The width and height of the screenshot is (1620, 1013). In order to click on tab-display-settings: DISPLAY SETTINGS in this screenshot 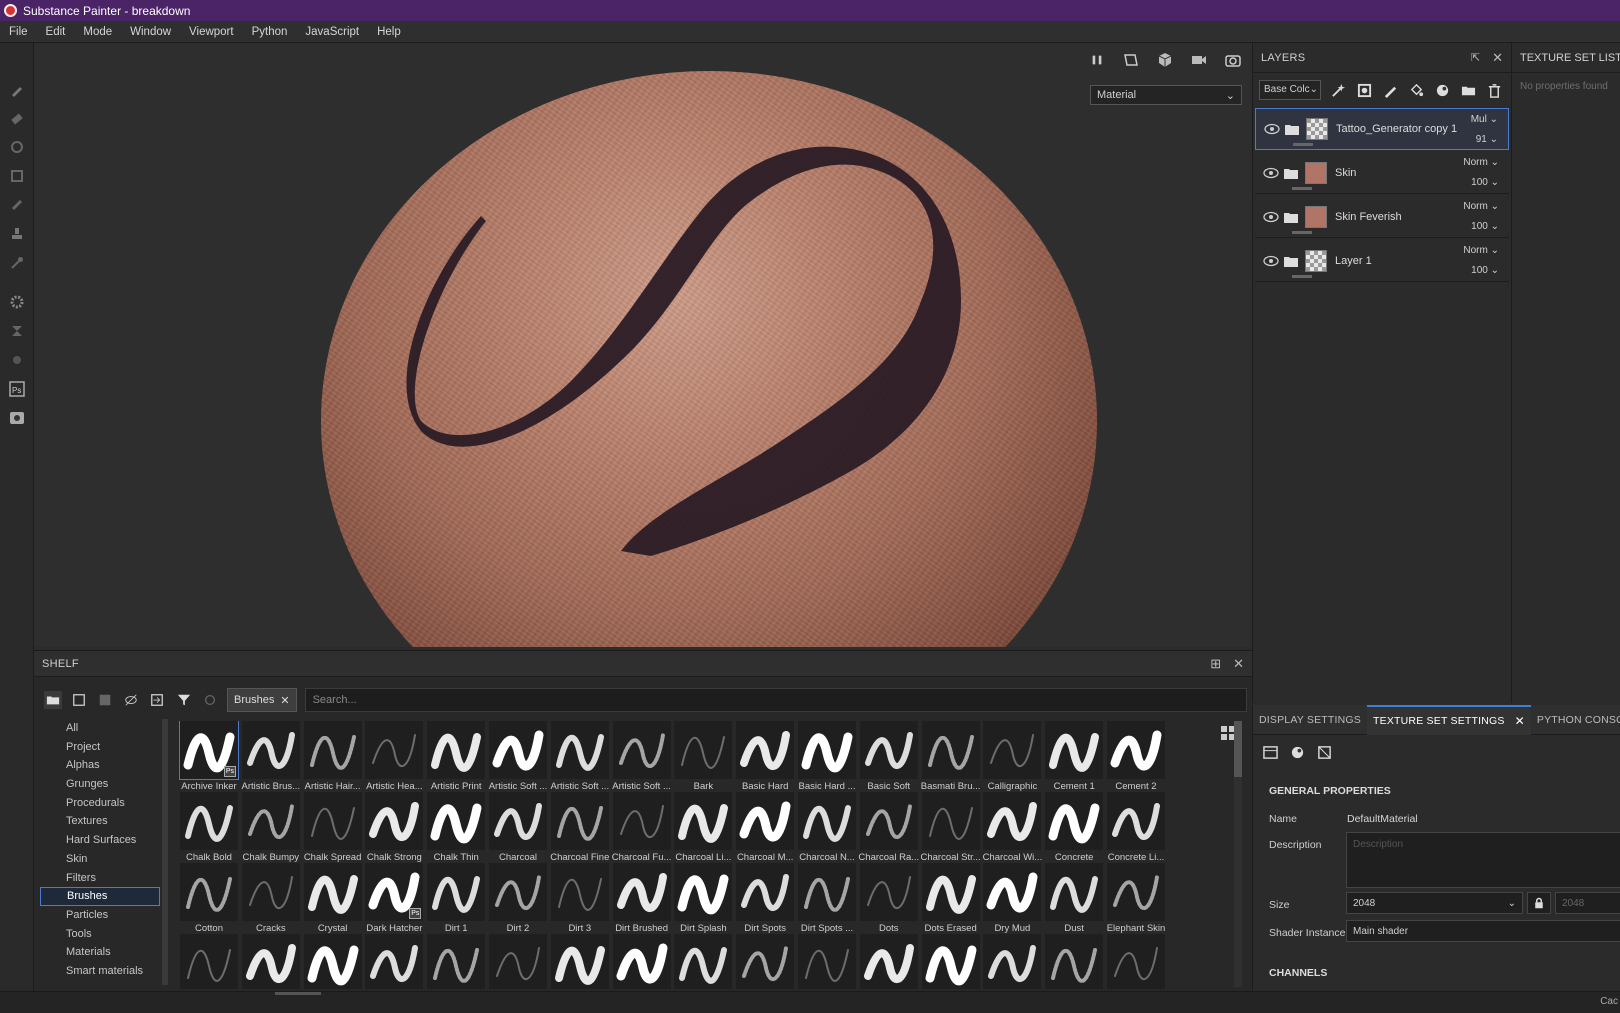, I will do `click(1310, 720)`.